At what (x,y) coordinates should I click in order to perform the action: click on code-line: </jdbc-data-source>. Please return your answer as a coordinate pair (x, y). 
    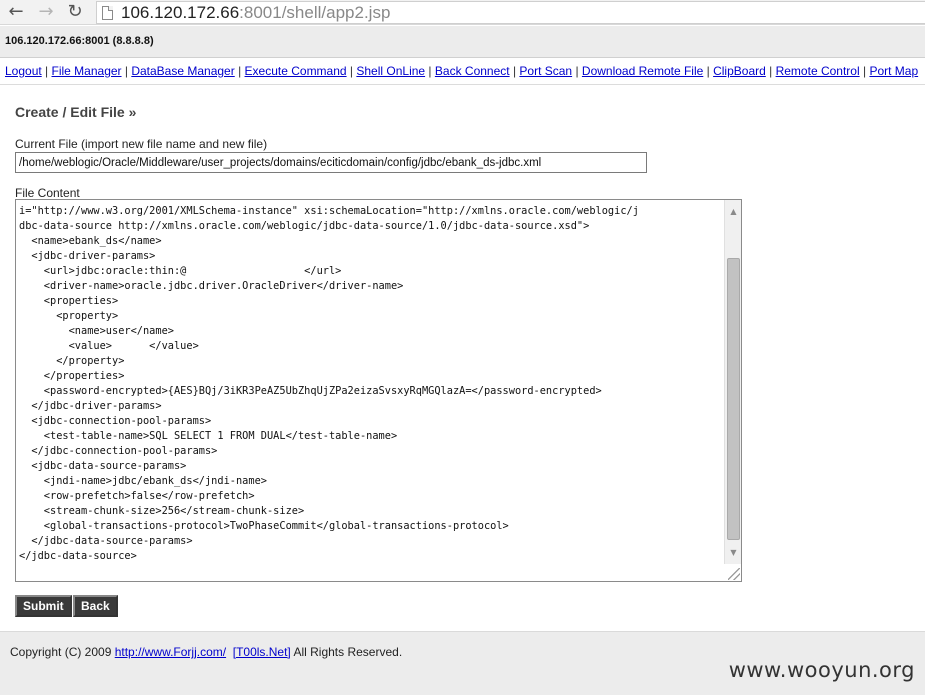
    Looking at the image, I should click on (78, 556).